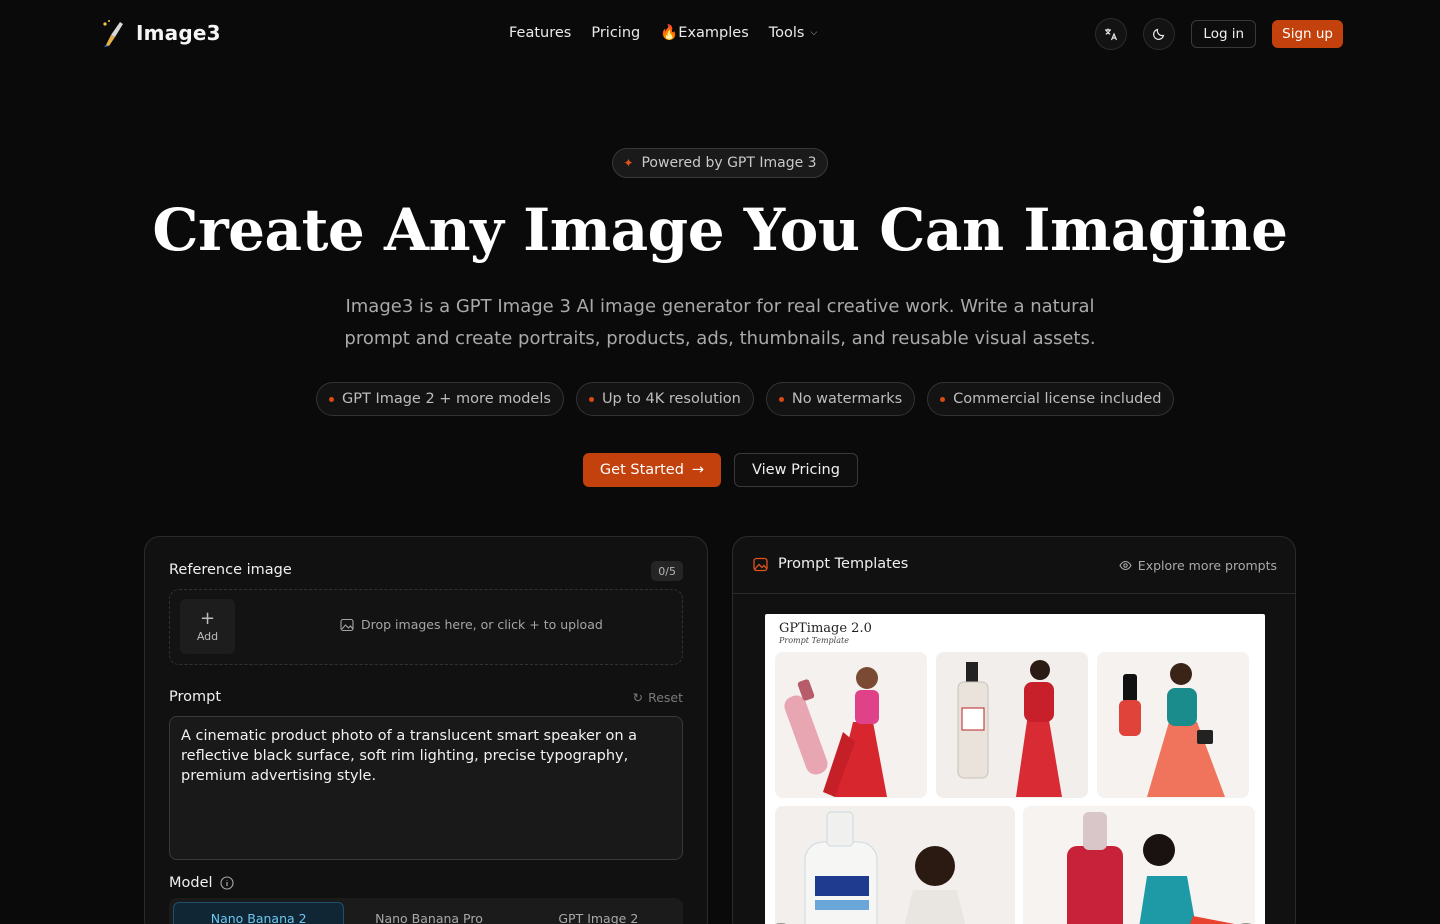 This screenshot has width=1440, height=924. What do you see at coordinates (1125, 565) in the screenshot?
I see `eye-icon` at bounding box center [1125, 565].